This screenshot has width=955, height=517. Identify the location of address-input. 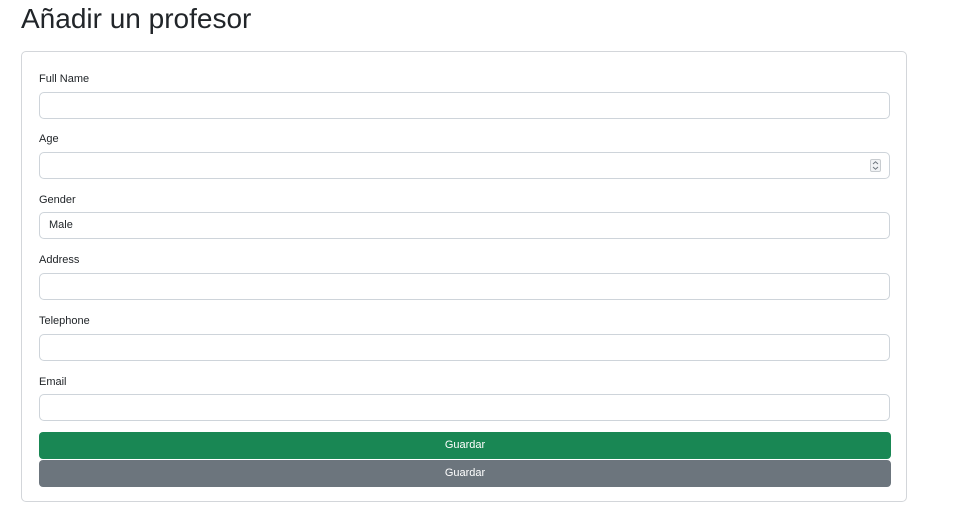
(464, 286).